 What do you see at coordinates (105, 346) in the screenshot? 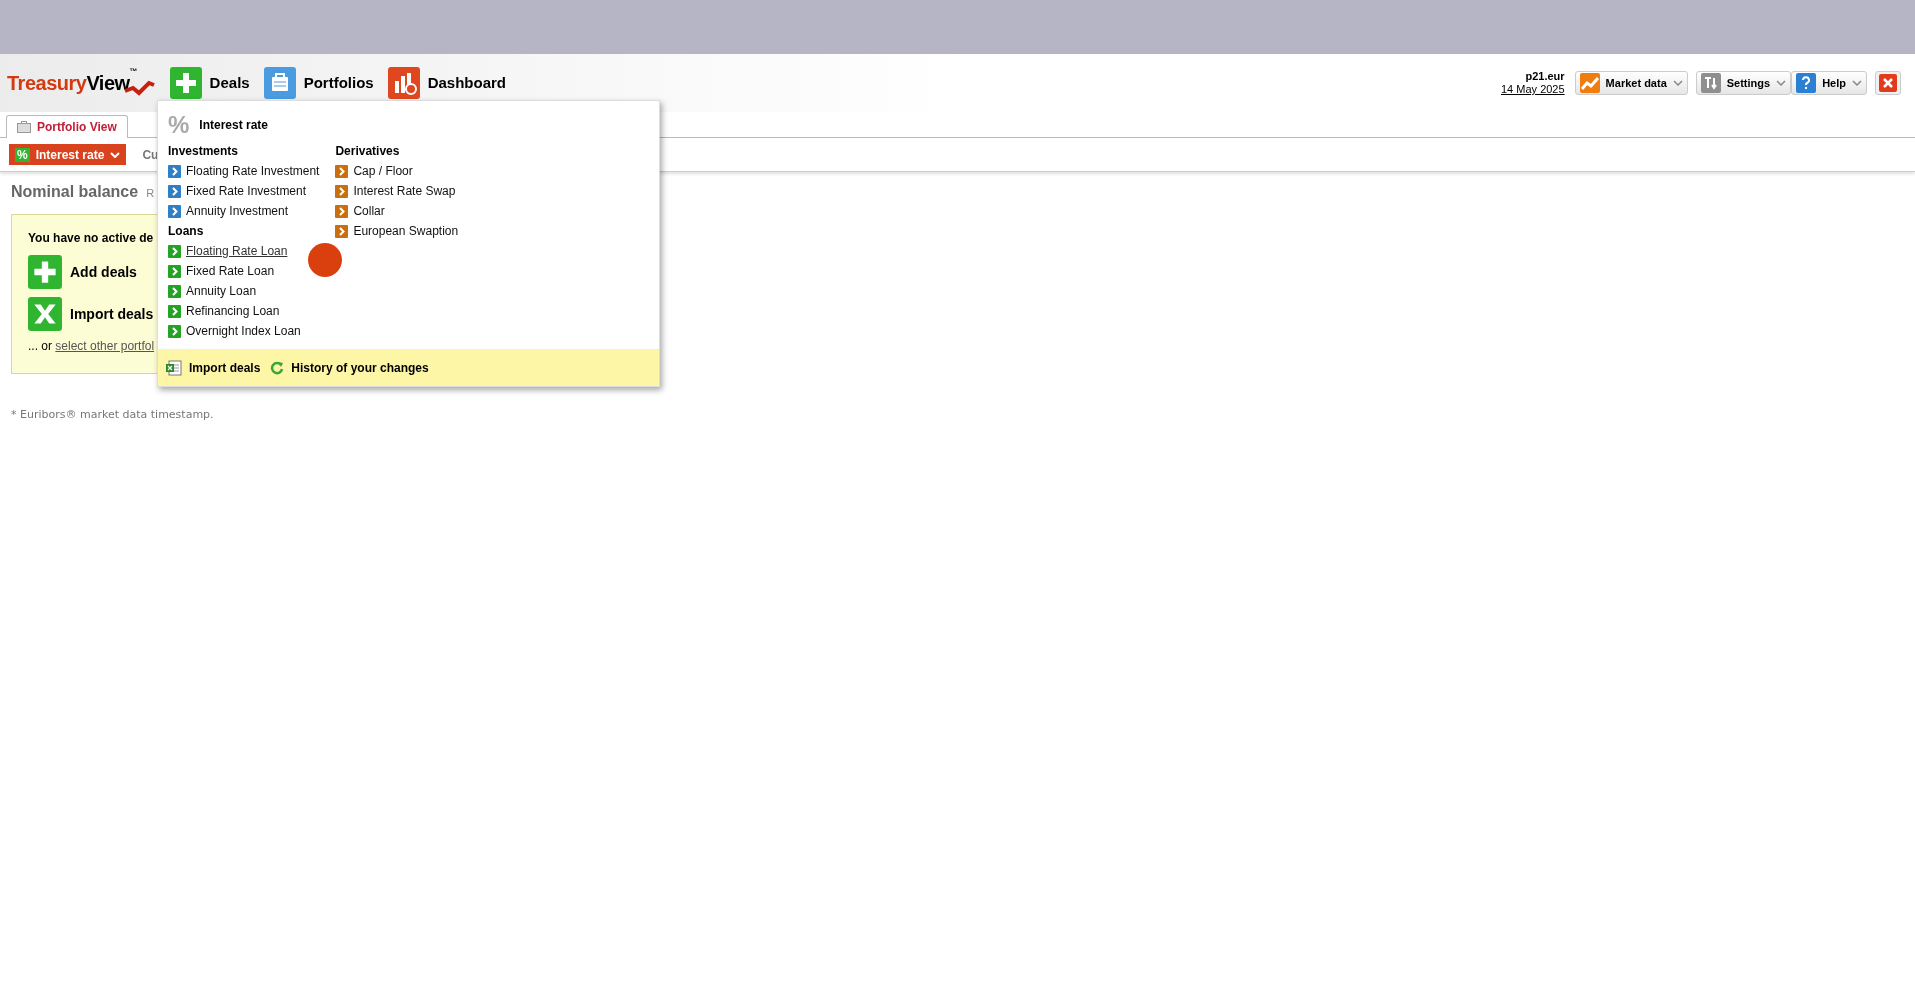
I see `select-portfolio-link: select other portfol` at bounding box center [105, 346].